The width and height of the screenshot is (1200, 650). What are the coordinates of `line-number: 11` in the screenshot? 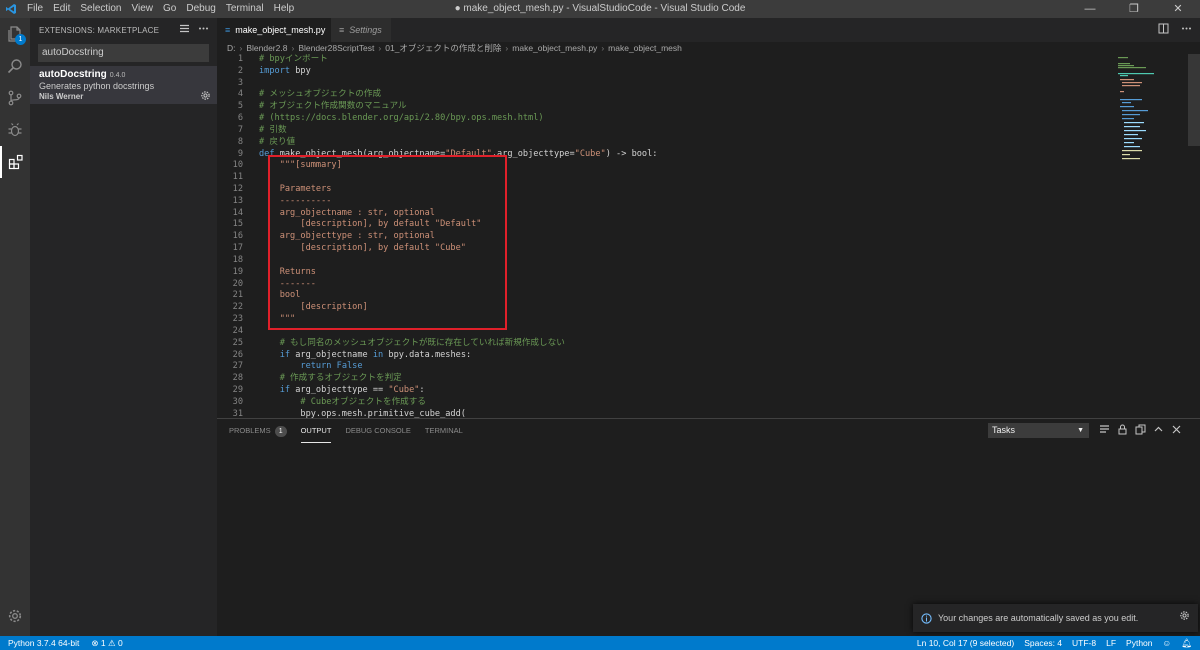 It's located at (237, 177).